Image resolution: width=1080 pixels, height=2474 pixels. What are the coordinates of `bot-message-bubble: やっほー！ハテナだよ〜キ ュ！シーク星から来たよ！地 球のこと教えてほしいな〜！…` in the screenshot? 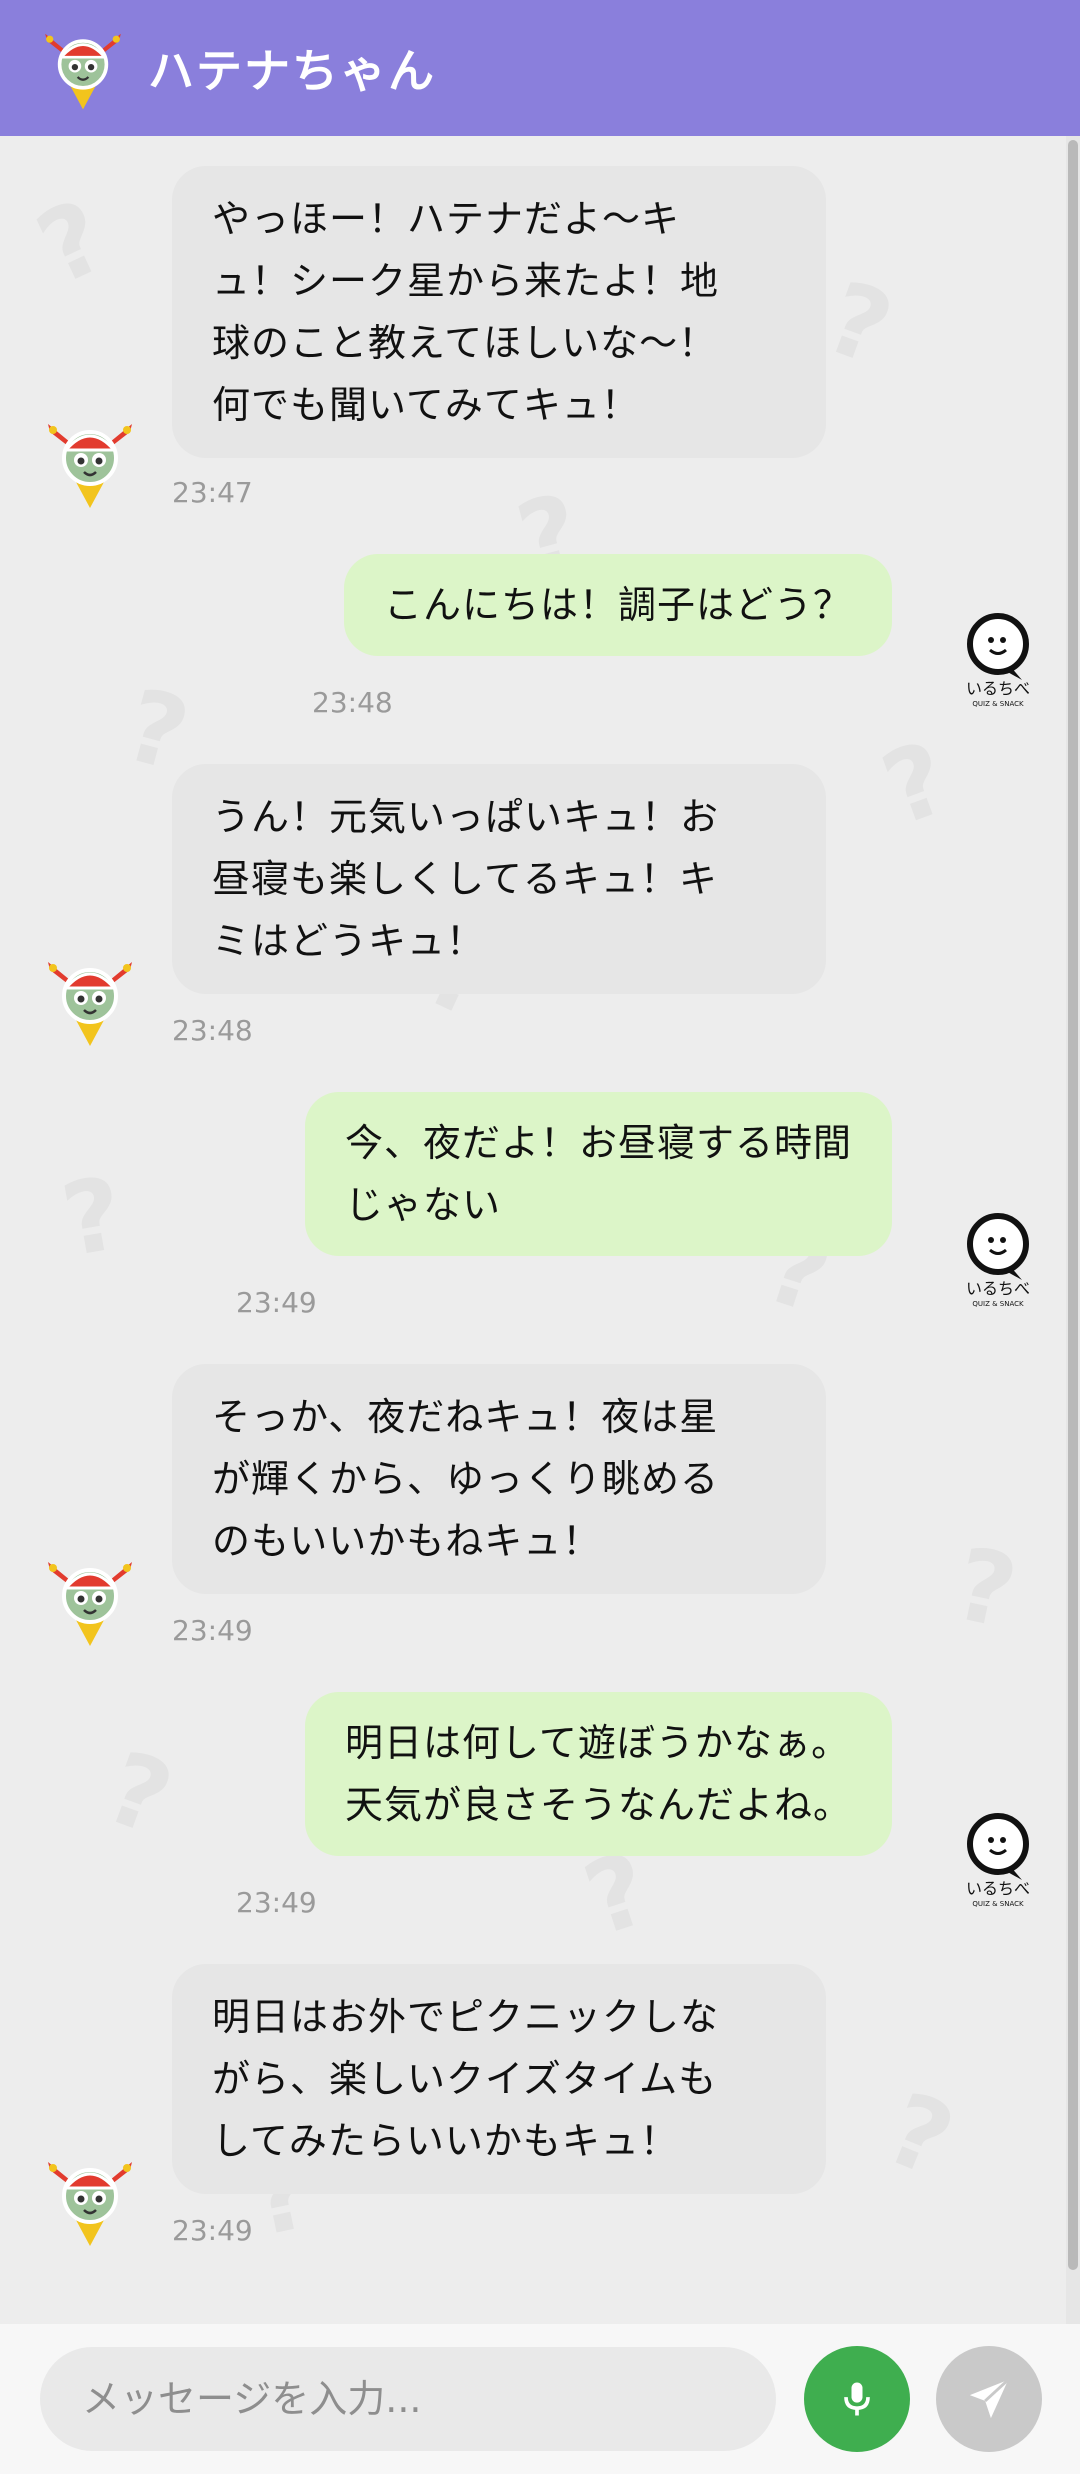 It's located at (499, 312).